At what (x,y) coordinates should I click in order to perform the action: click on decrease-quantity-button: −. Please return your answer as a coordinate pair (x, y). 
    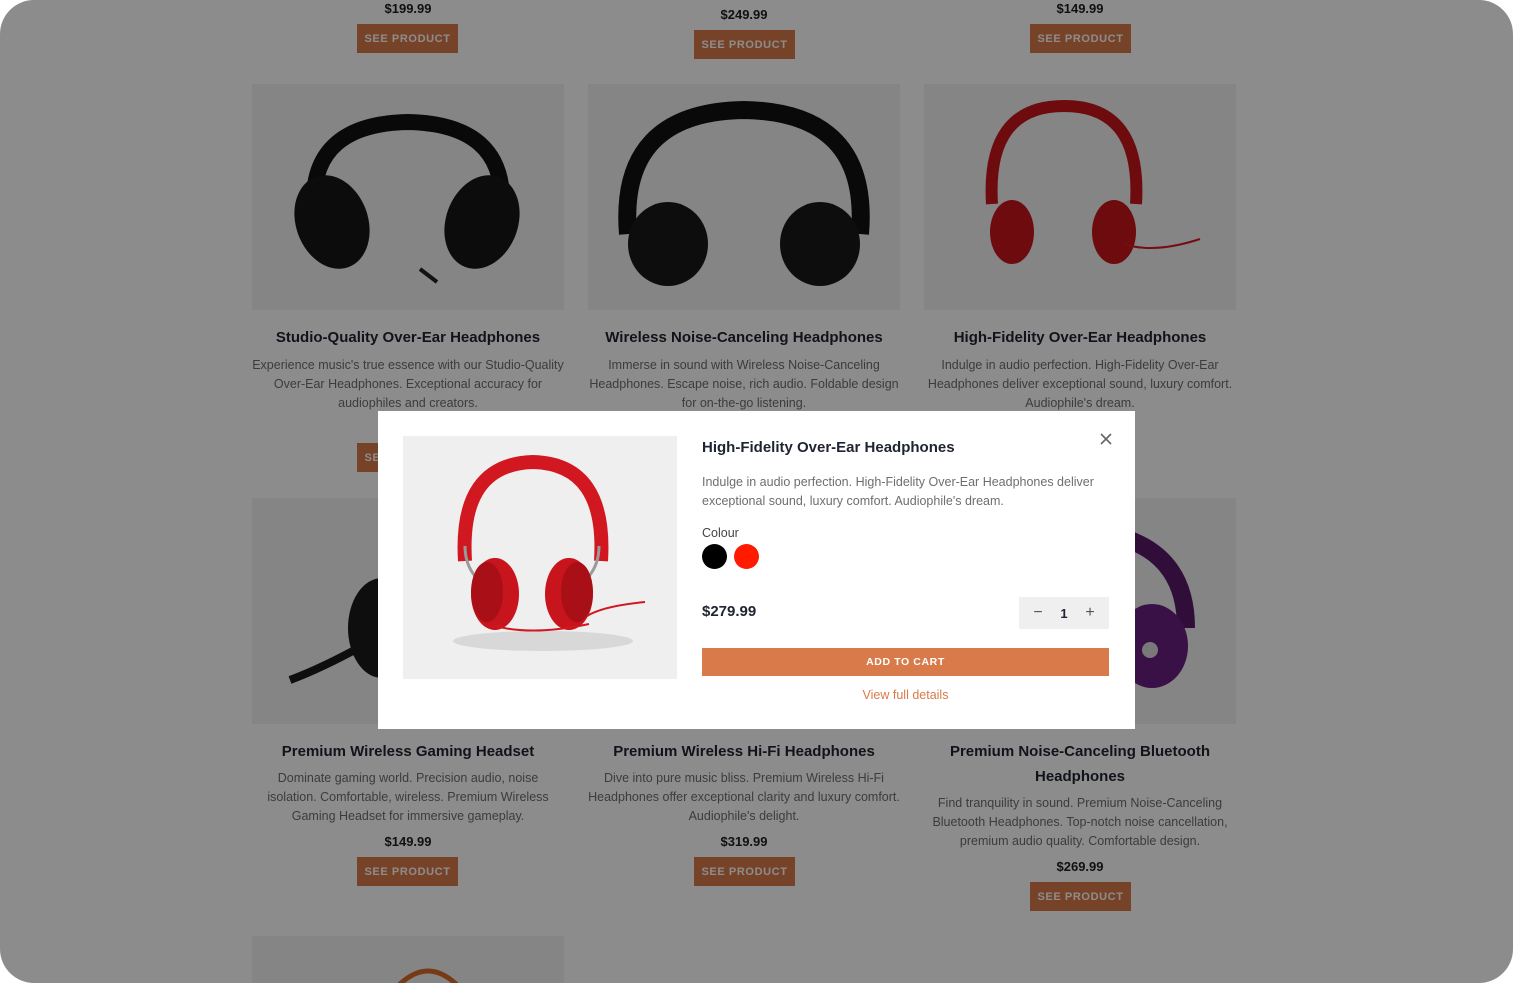
    Looking at the image, I should click on (1038, 613).